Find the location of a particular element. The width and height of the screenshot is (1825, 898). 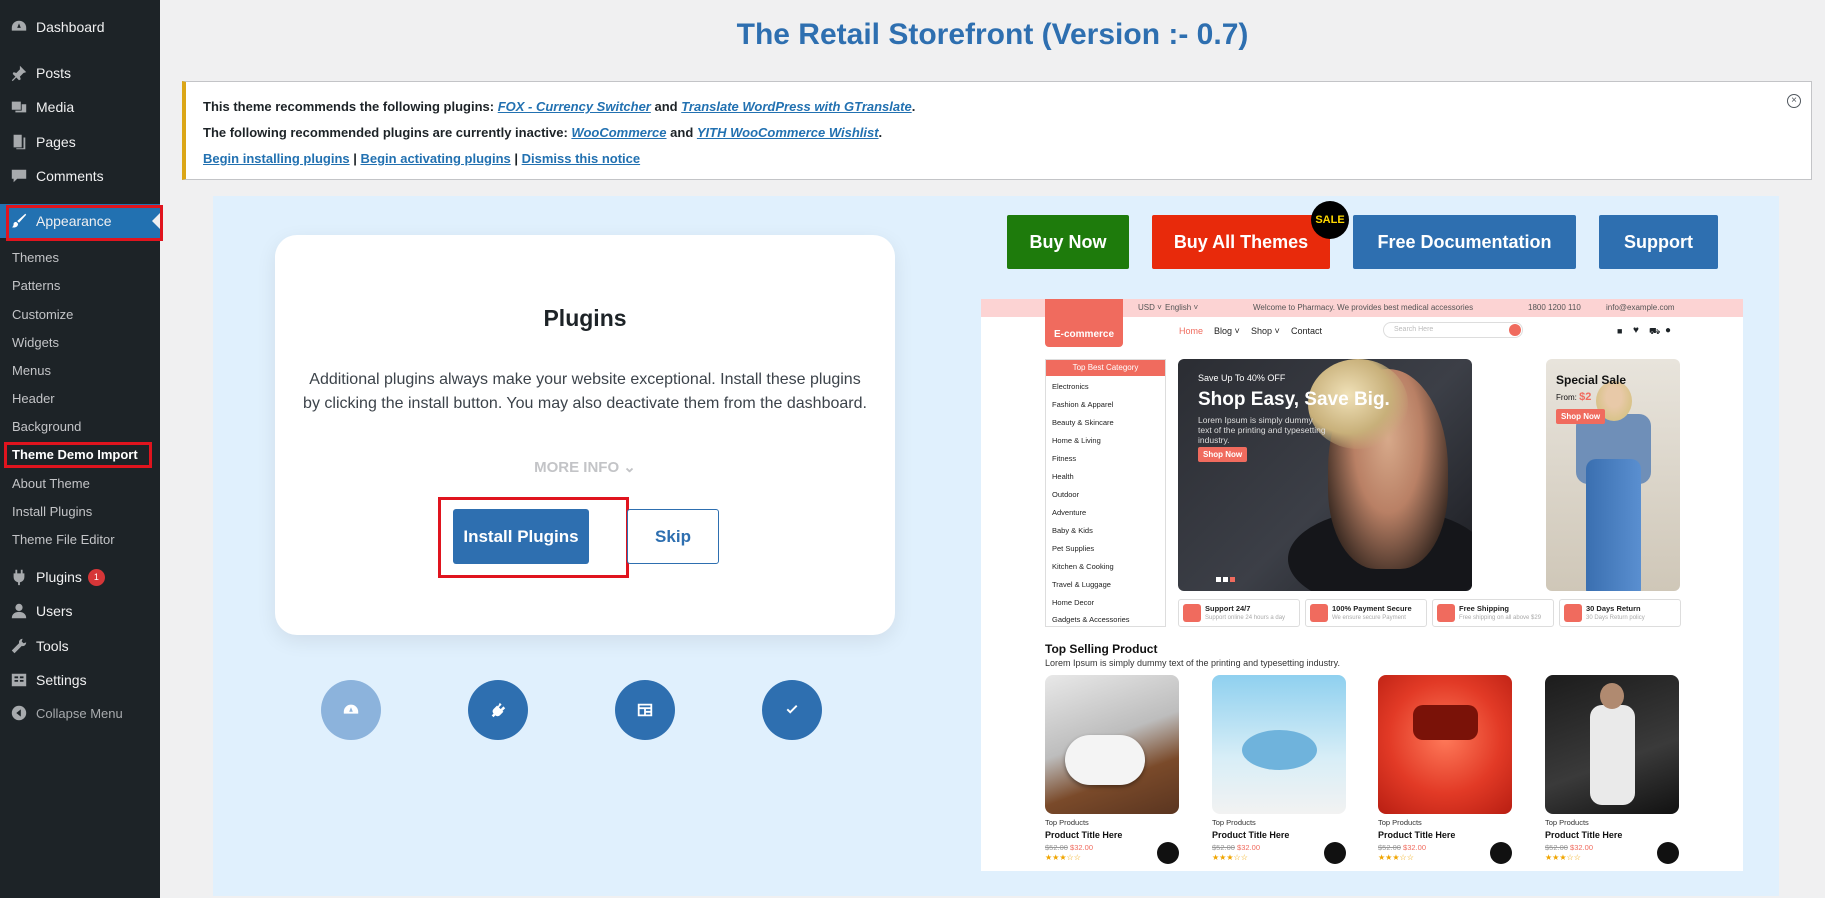

more-info-toggle: MORE INFO ⌄ is located at coordinates (585, 467).